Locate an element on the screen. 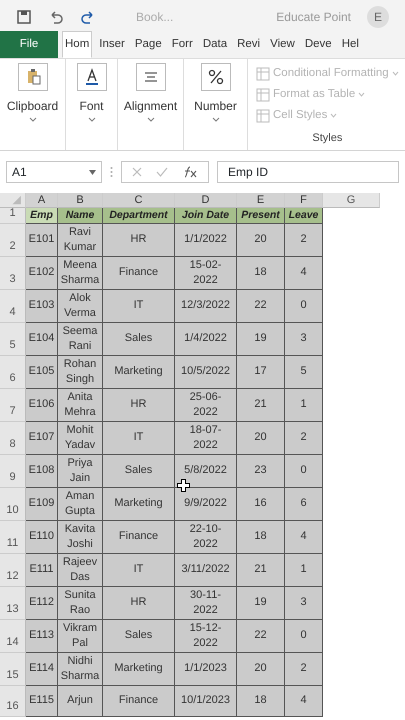 The width and height of the screenshot is (405, 720). formula-field: Emp ID is located at coordinates (308, 172).